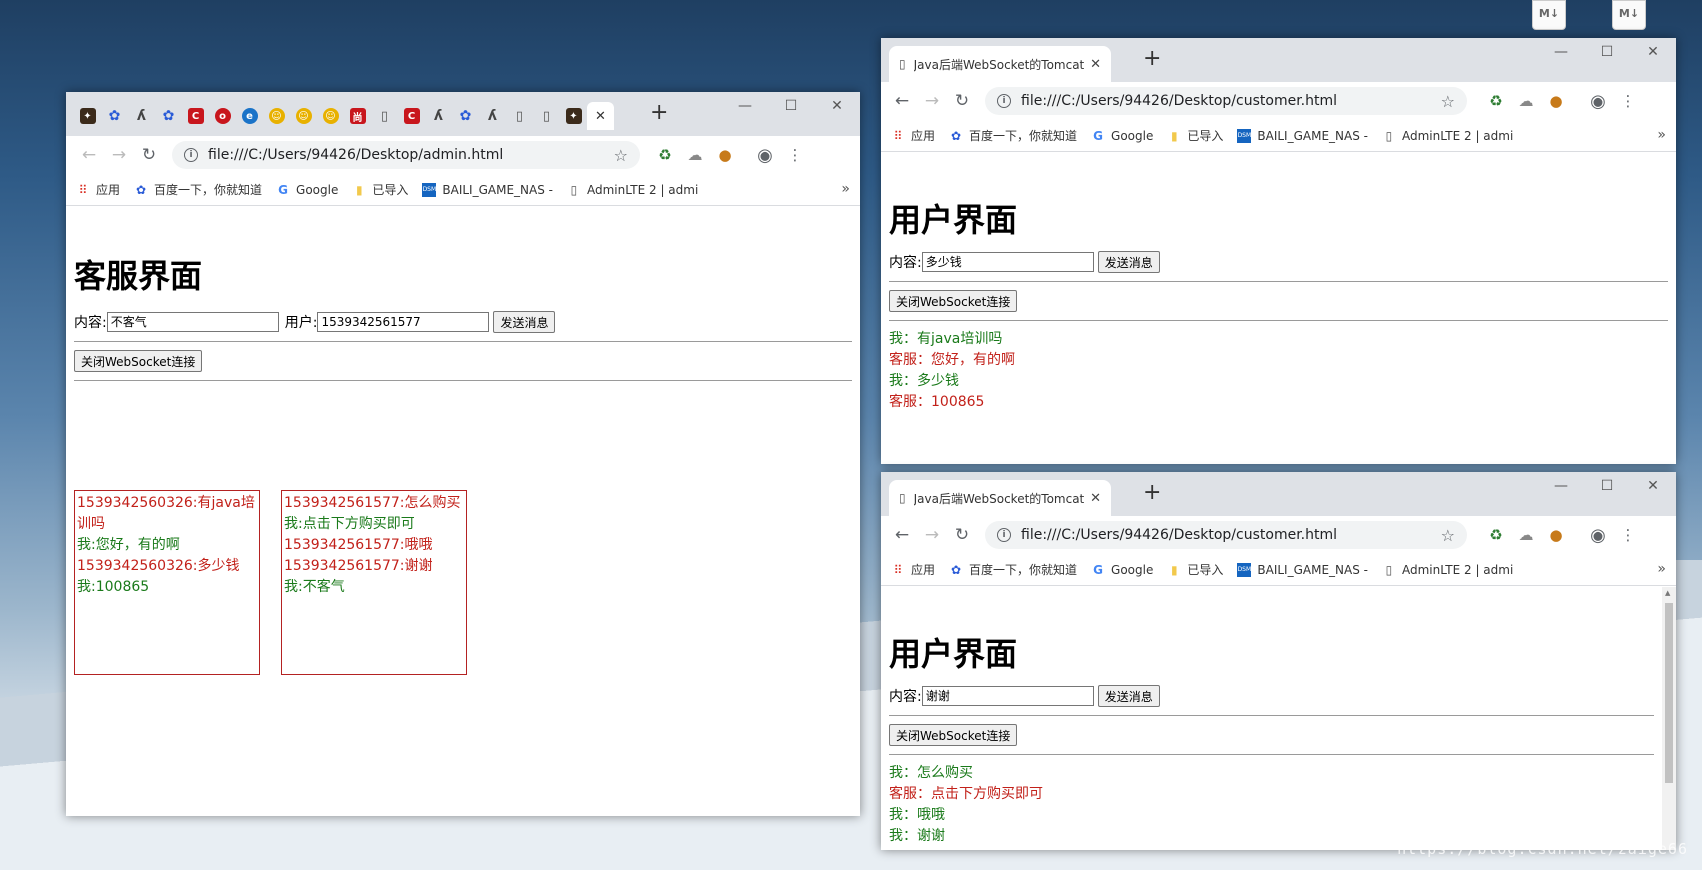  I want to click on content-input: 不客气, so click(192, 322).